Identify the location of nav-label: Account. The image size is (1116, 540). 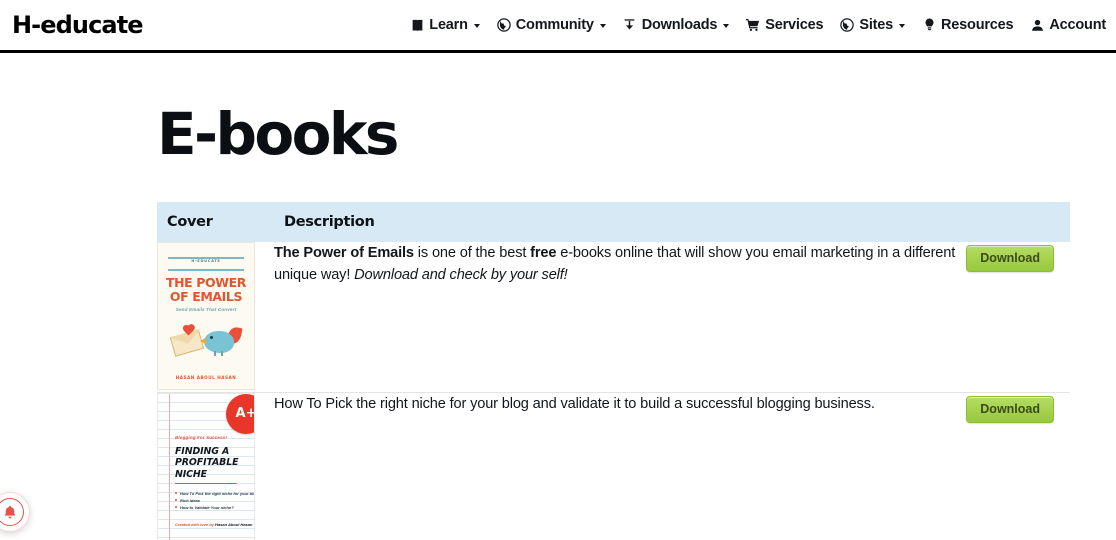
(1077, 25).